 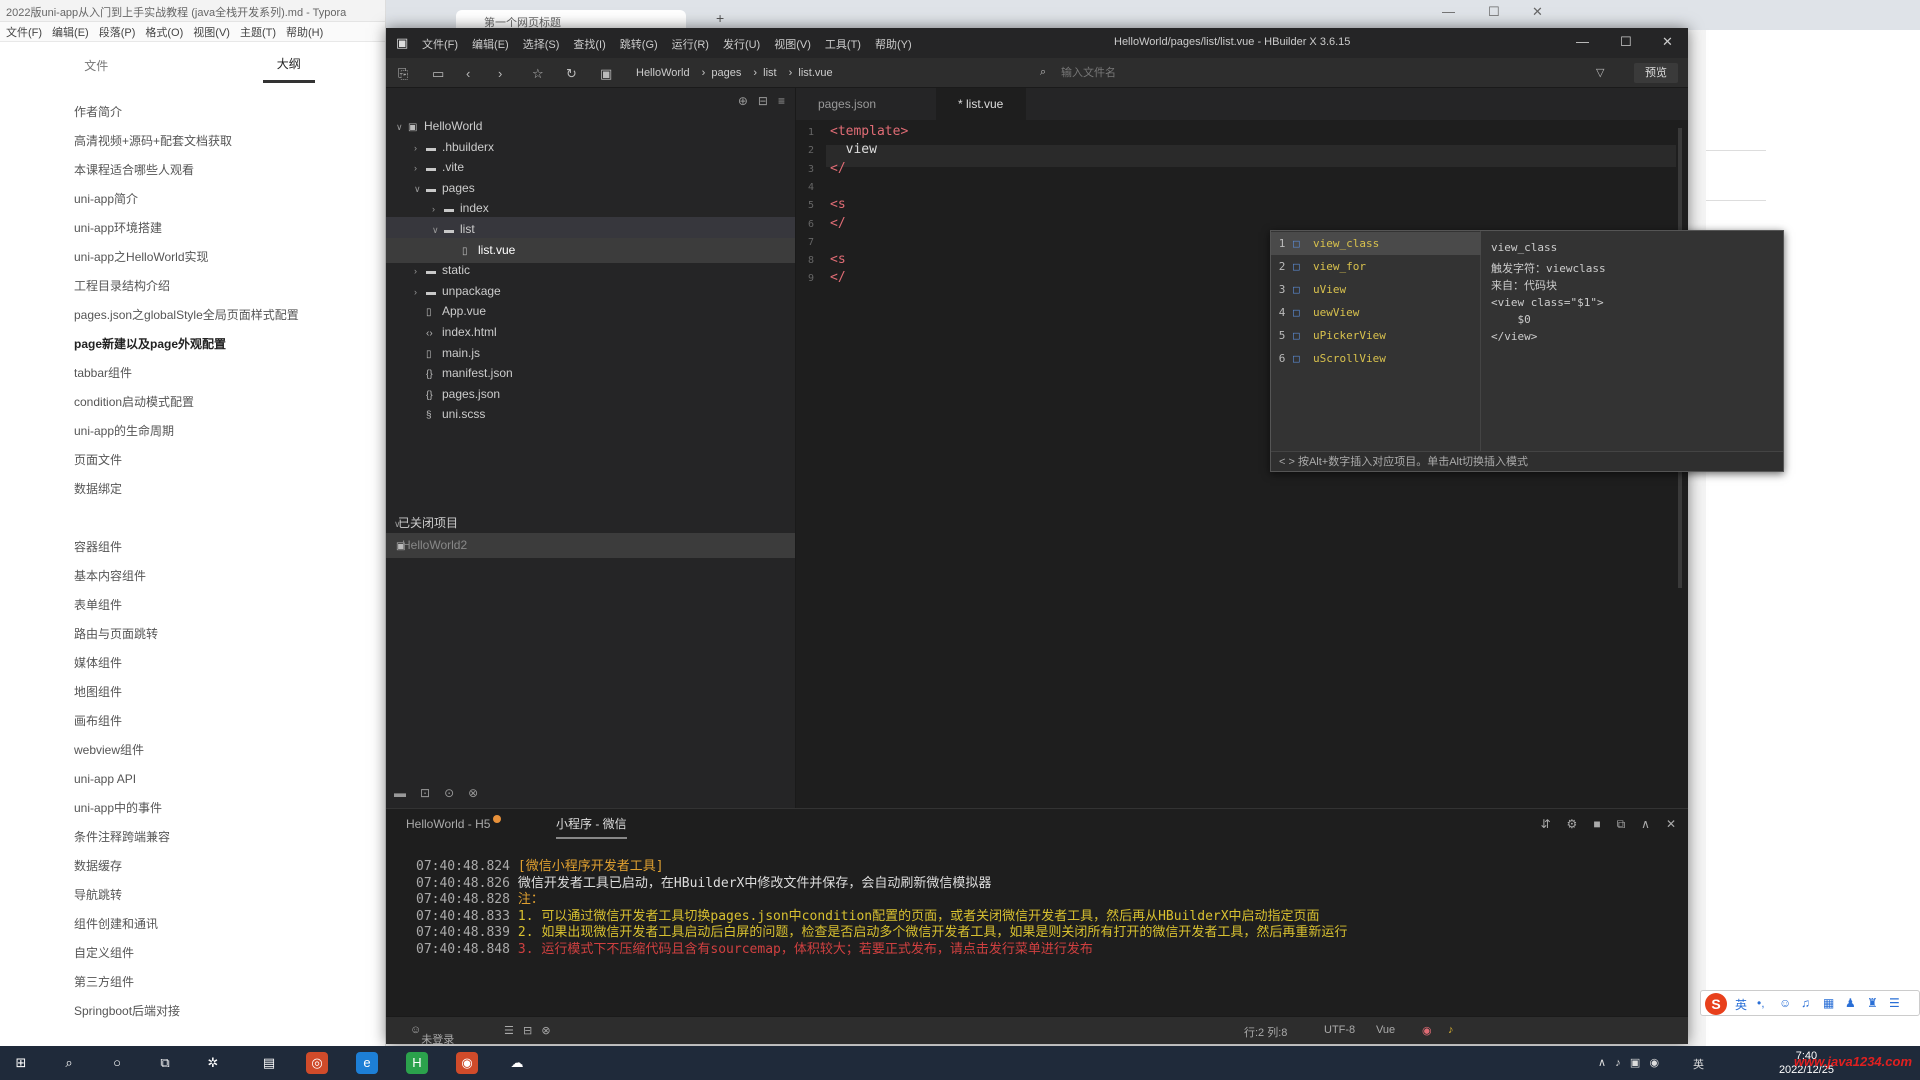 What do you see at coordinates (229, 489) in the screenshot?
I see `outline-item: 数据绑定` at bounding box center [229, 489].